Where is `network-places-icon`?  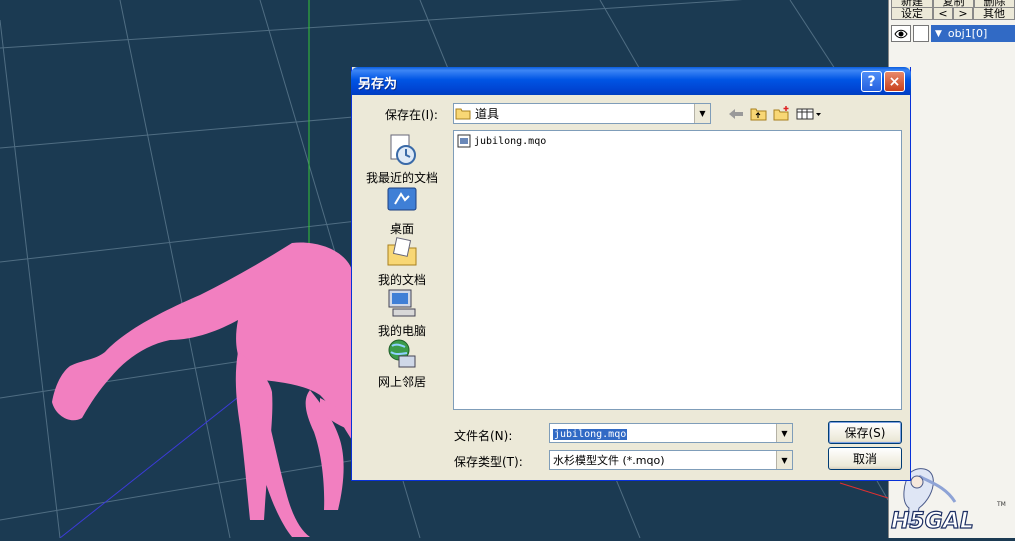
network-places-icon is located at coordinates (402, 354).